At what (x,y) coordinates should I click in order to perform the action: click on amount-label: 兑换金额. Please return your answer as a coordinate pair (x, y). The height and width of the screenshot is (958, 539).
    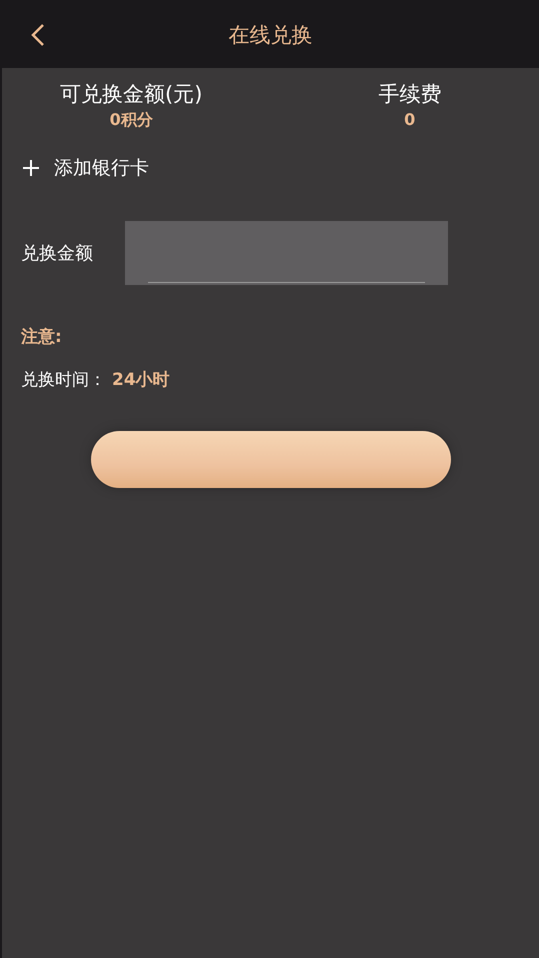
    Looking at the image, I should click on (57, 253).